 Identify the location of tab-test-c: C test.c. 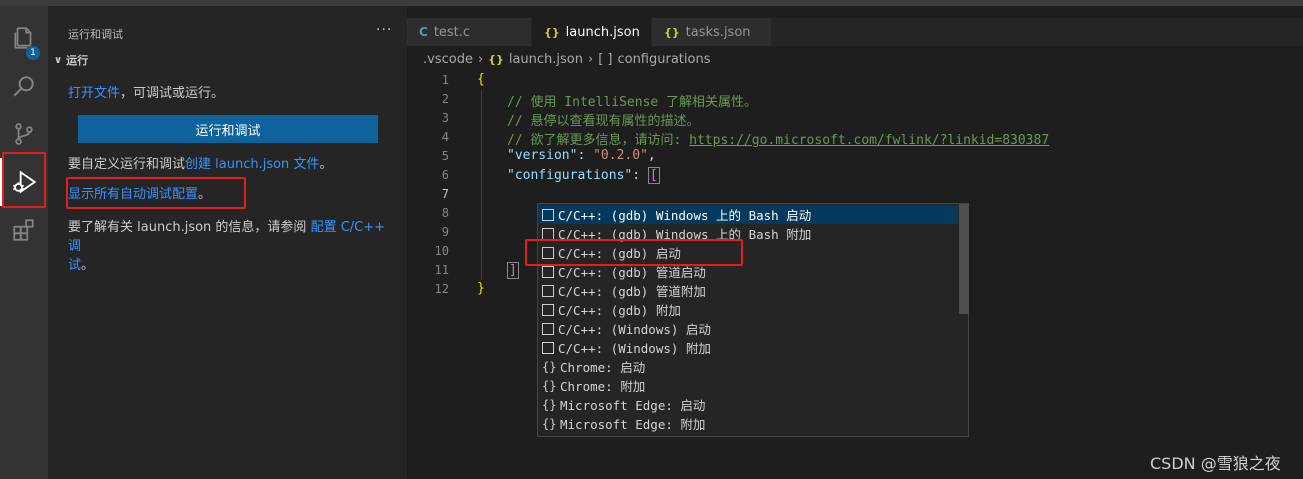
(469, 32).